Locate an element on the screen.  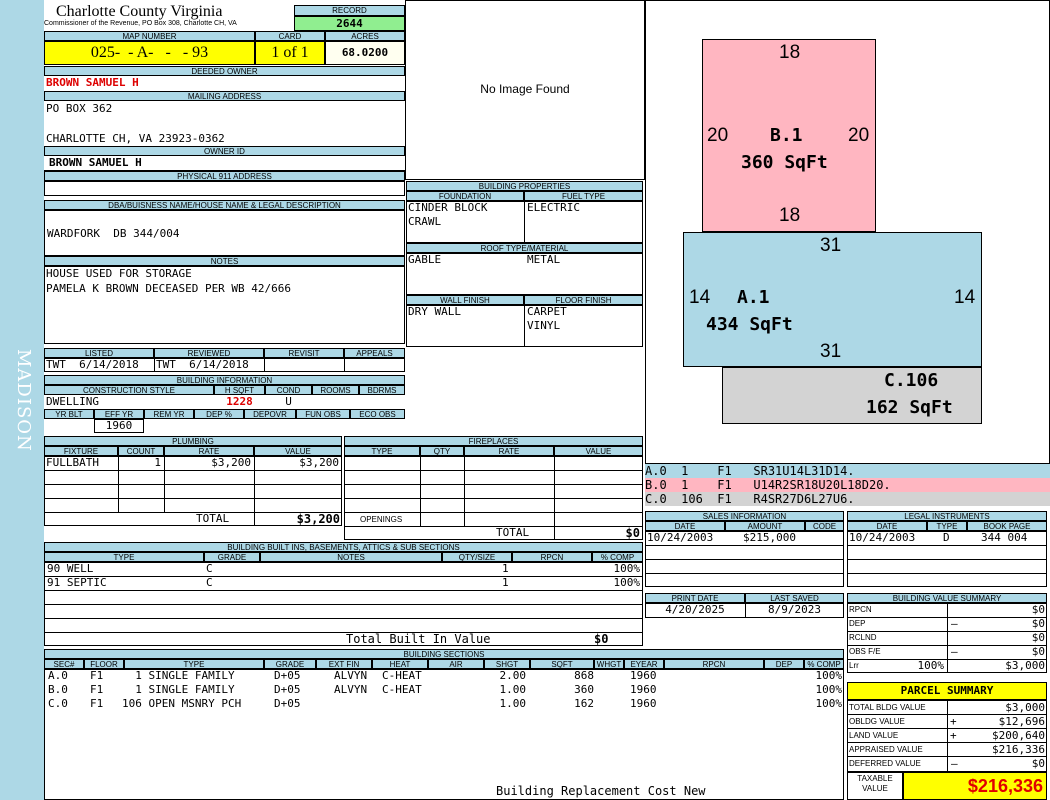
print-date-label: PRINT DATE is located at coordinates (695, 598).